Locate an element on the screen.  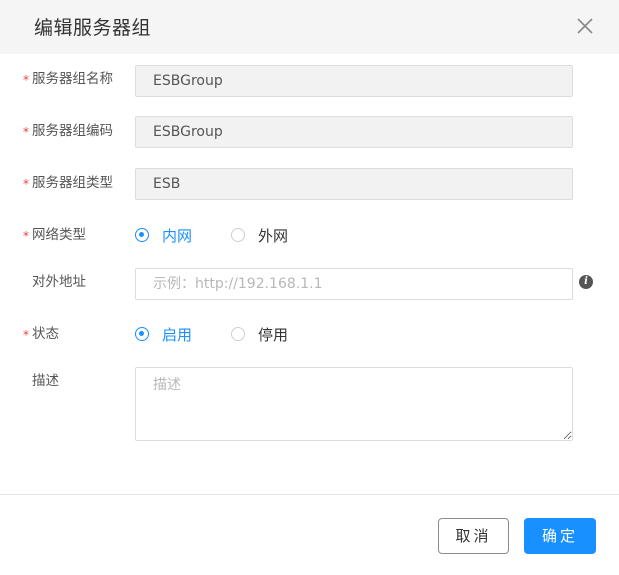
group-type-input is located at coordinates (354, 184).